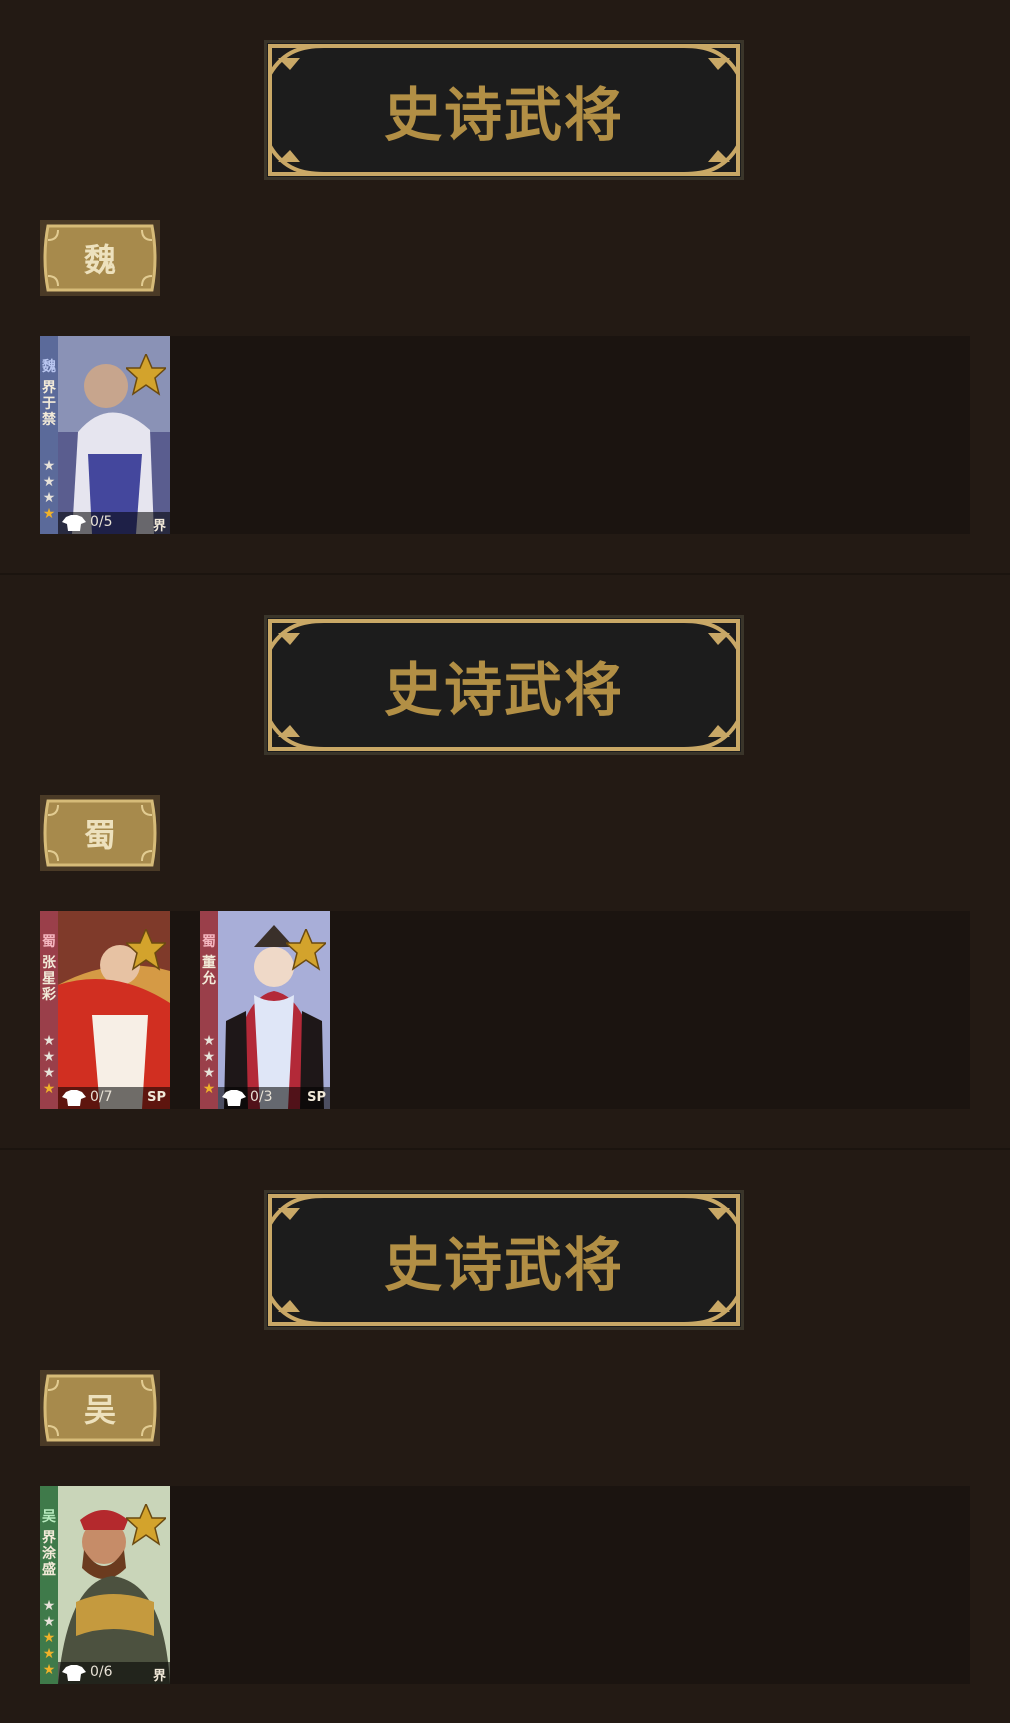 This screenshot has width=1010, height=1723. I want to click on general-card: 吴 界涂盛 ★ ★ ★ ★ ★ 0/6 界, so click(105, 1585).